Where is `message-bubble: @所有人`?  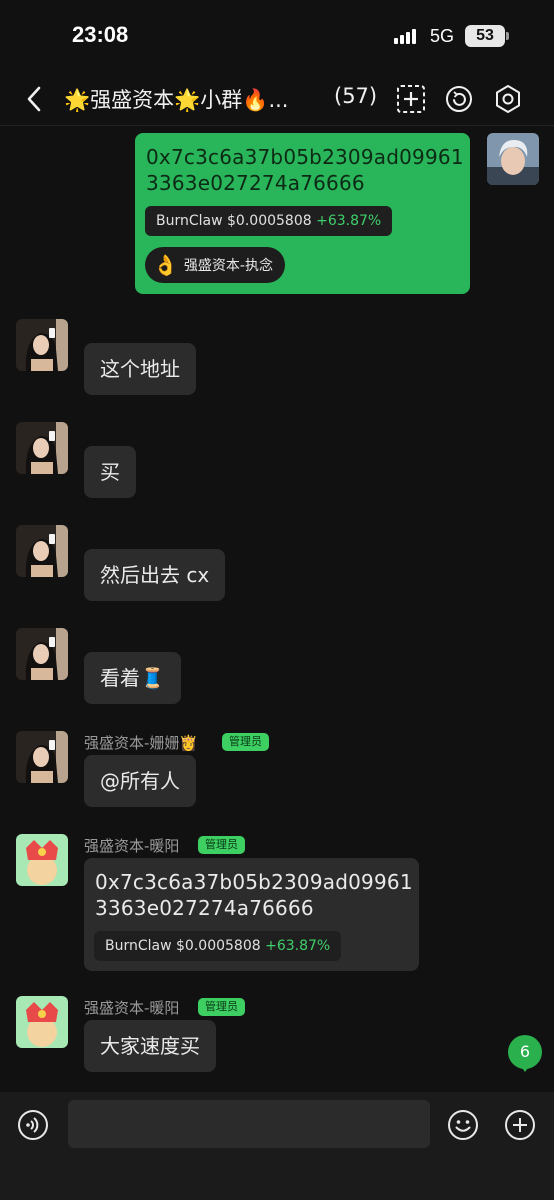 message-bubble: @所有人 is located at coordinates (140, 781).